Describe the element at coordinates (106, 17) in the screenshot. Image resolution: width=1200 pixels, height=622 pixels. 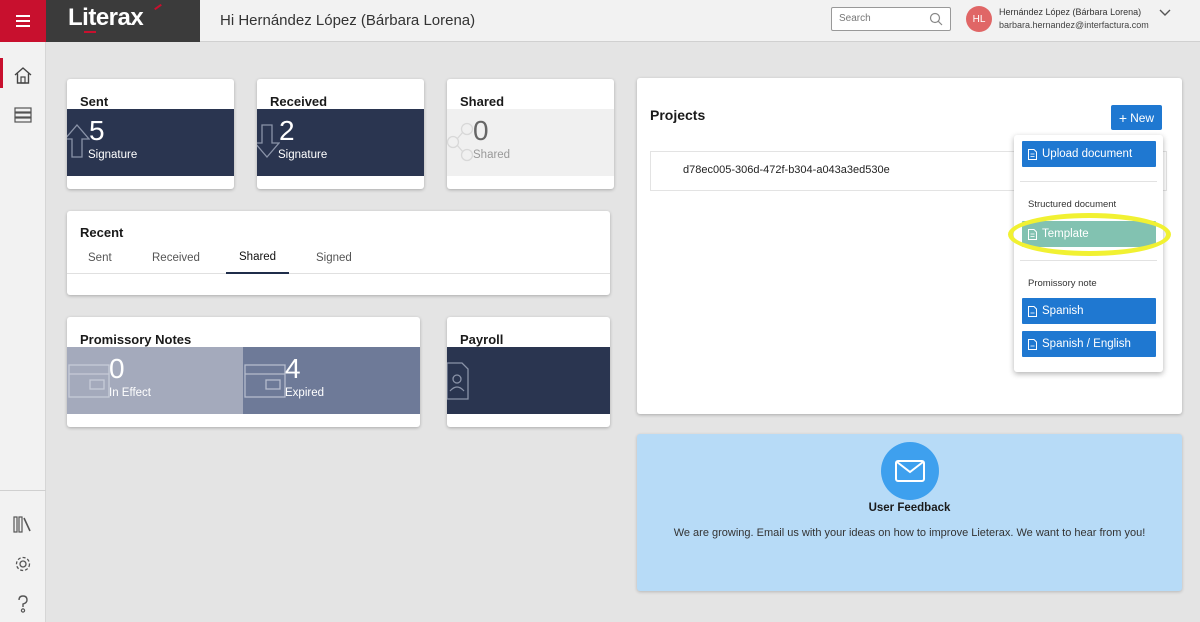
I see `logo-text: Literax` at that location.